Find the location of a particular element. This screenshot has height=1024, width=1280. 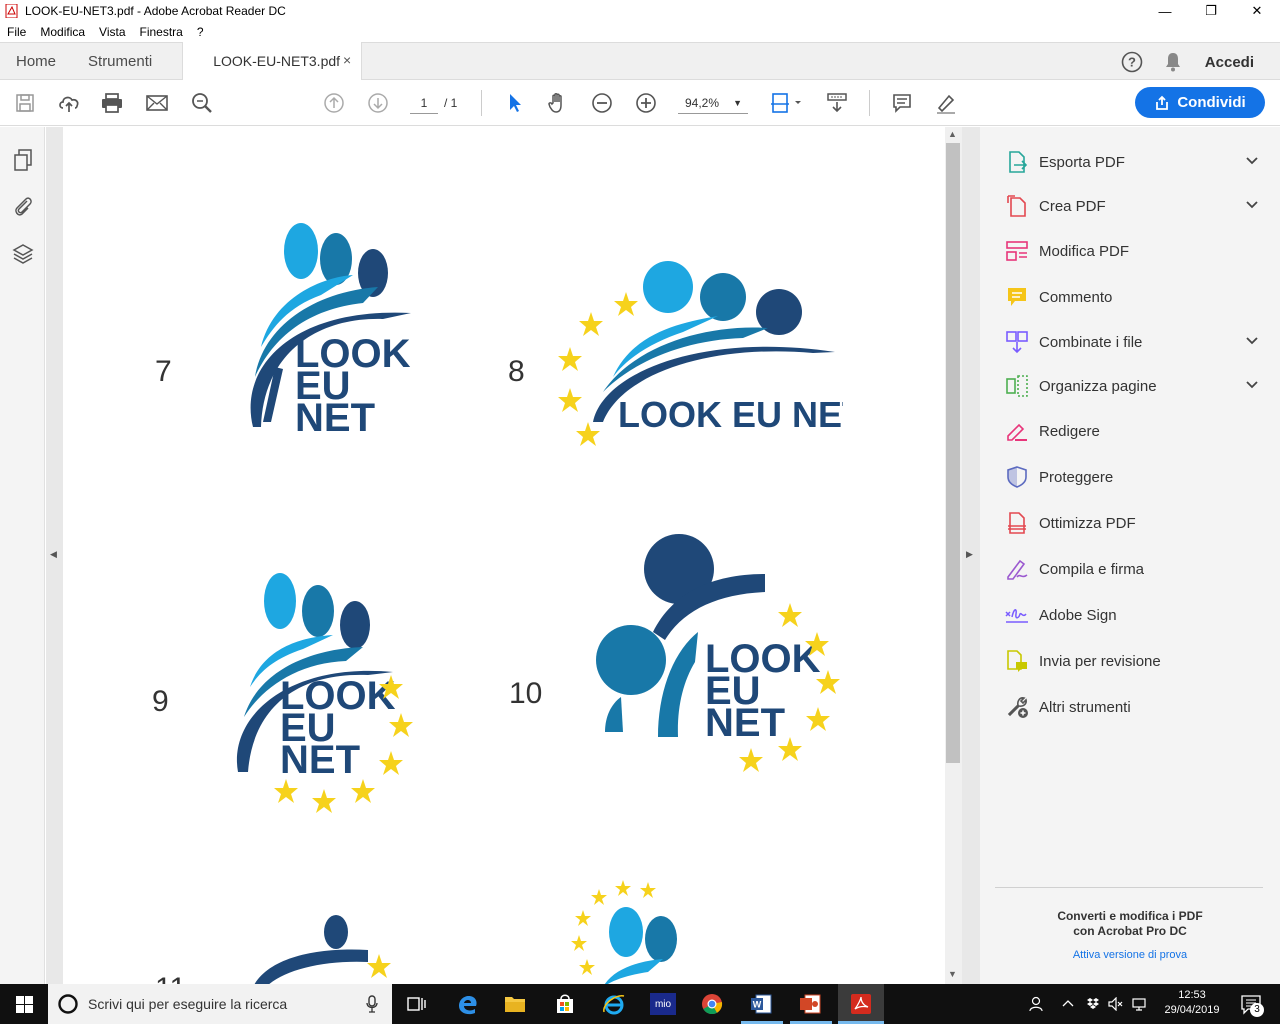

document-scrollbar: ▲ ▼ is located at coordinates (953, 555).